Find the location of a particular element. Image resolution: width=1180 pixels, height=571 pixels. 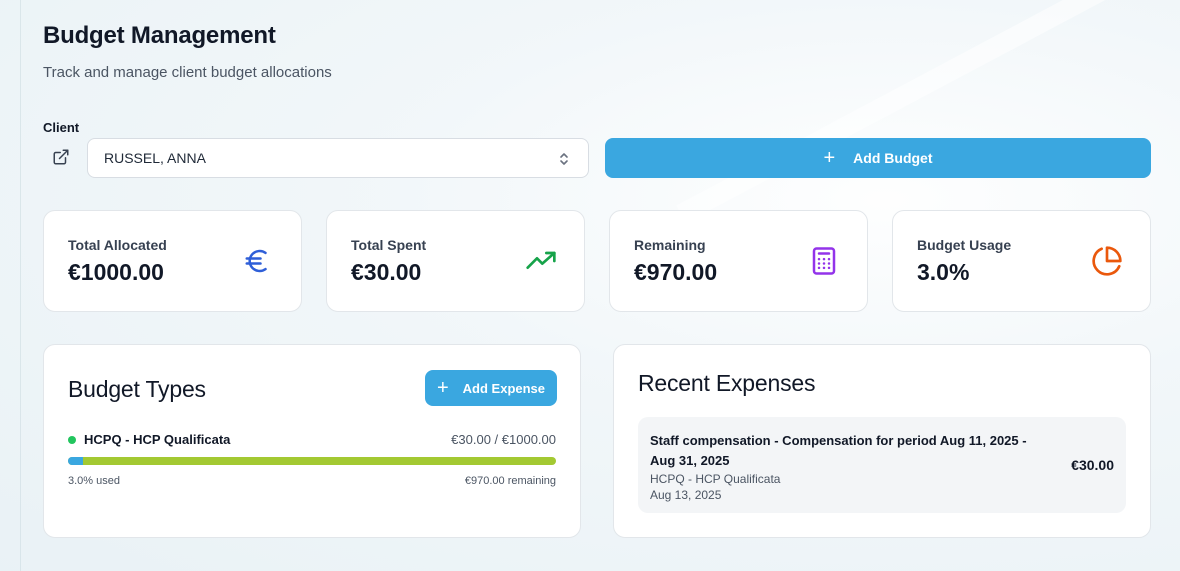

budget-type-name-group: HCPQ - HCP Qualificata is located at coordinates (149, 439).